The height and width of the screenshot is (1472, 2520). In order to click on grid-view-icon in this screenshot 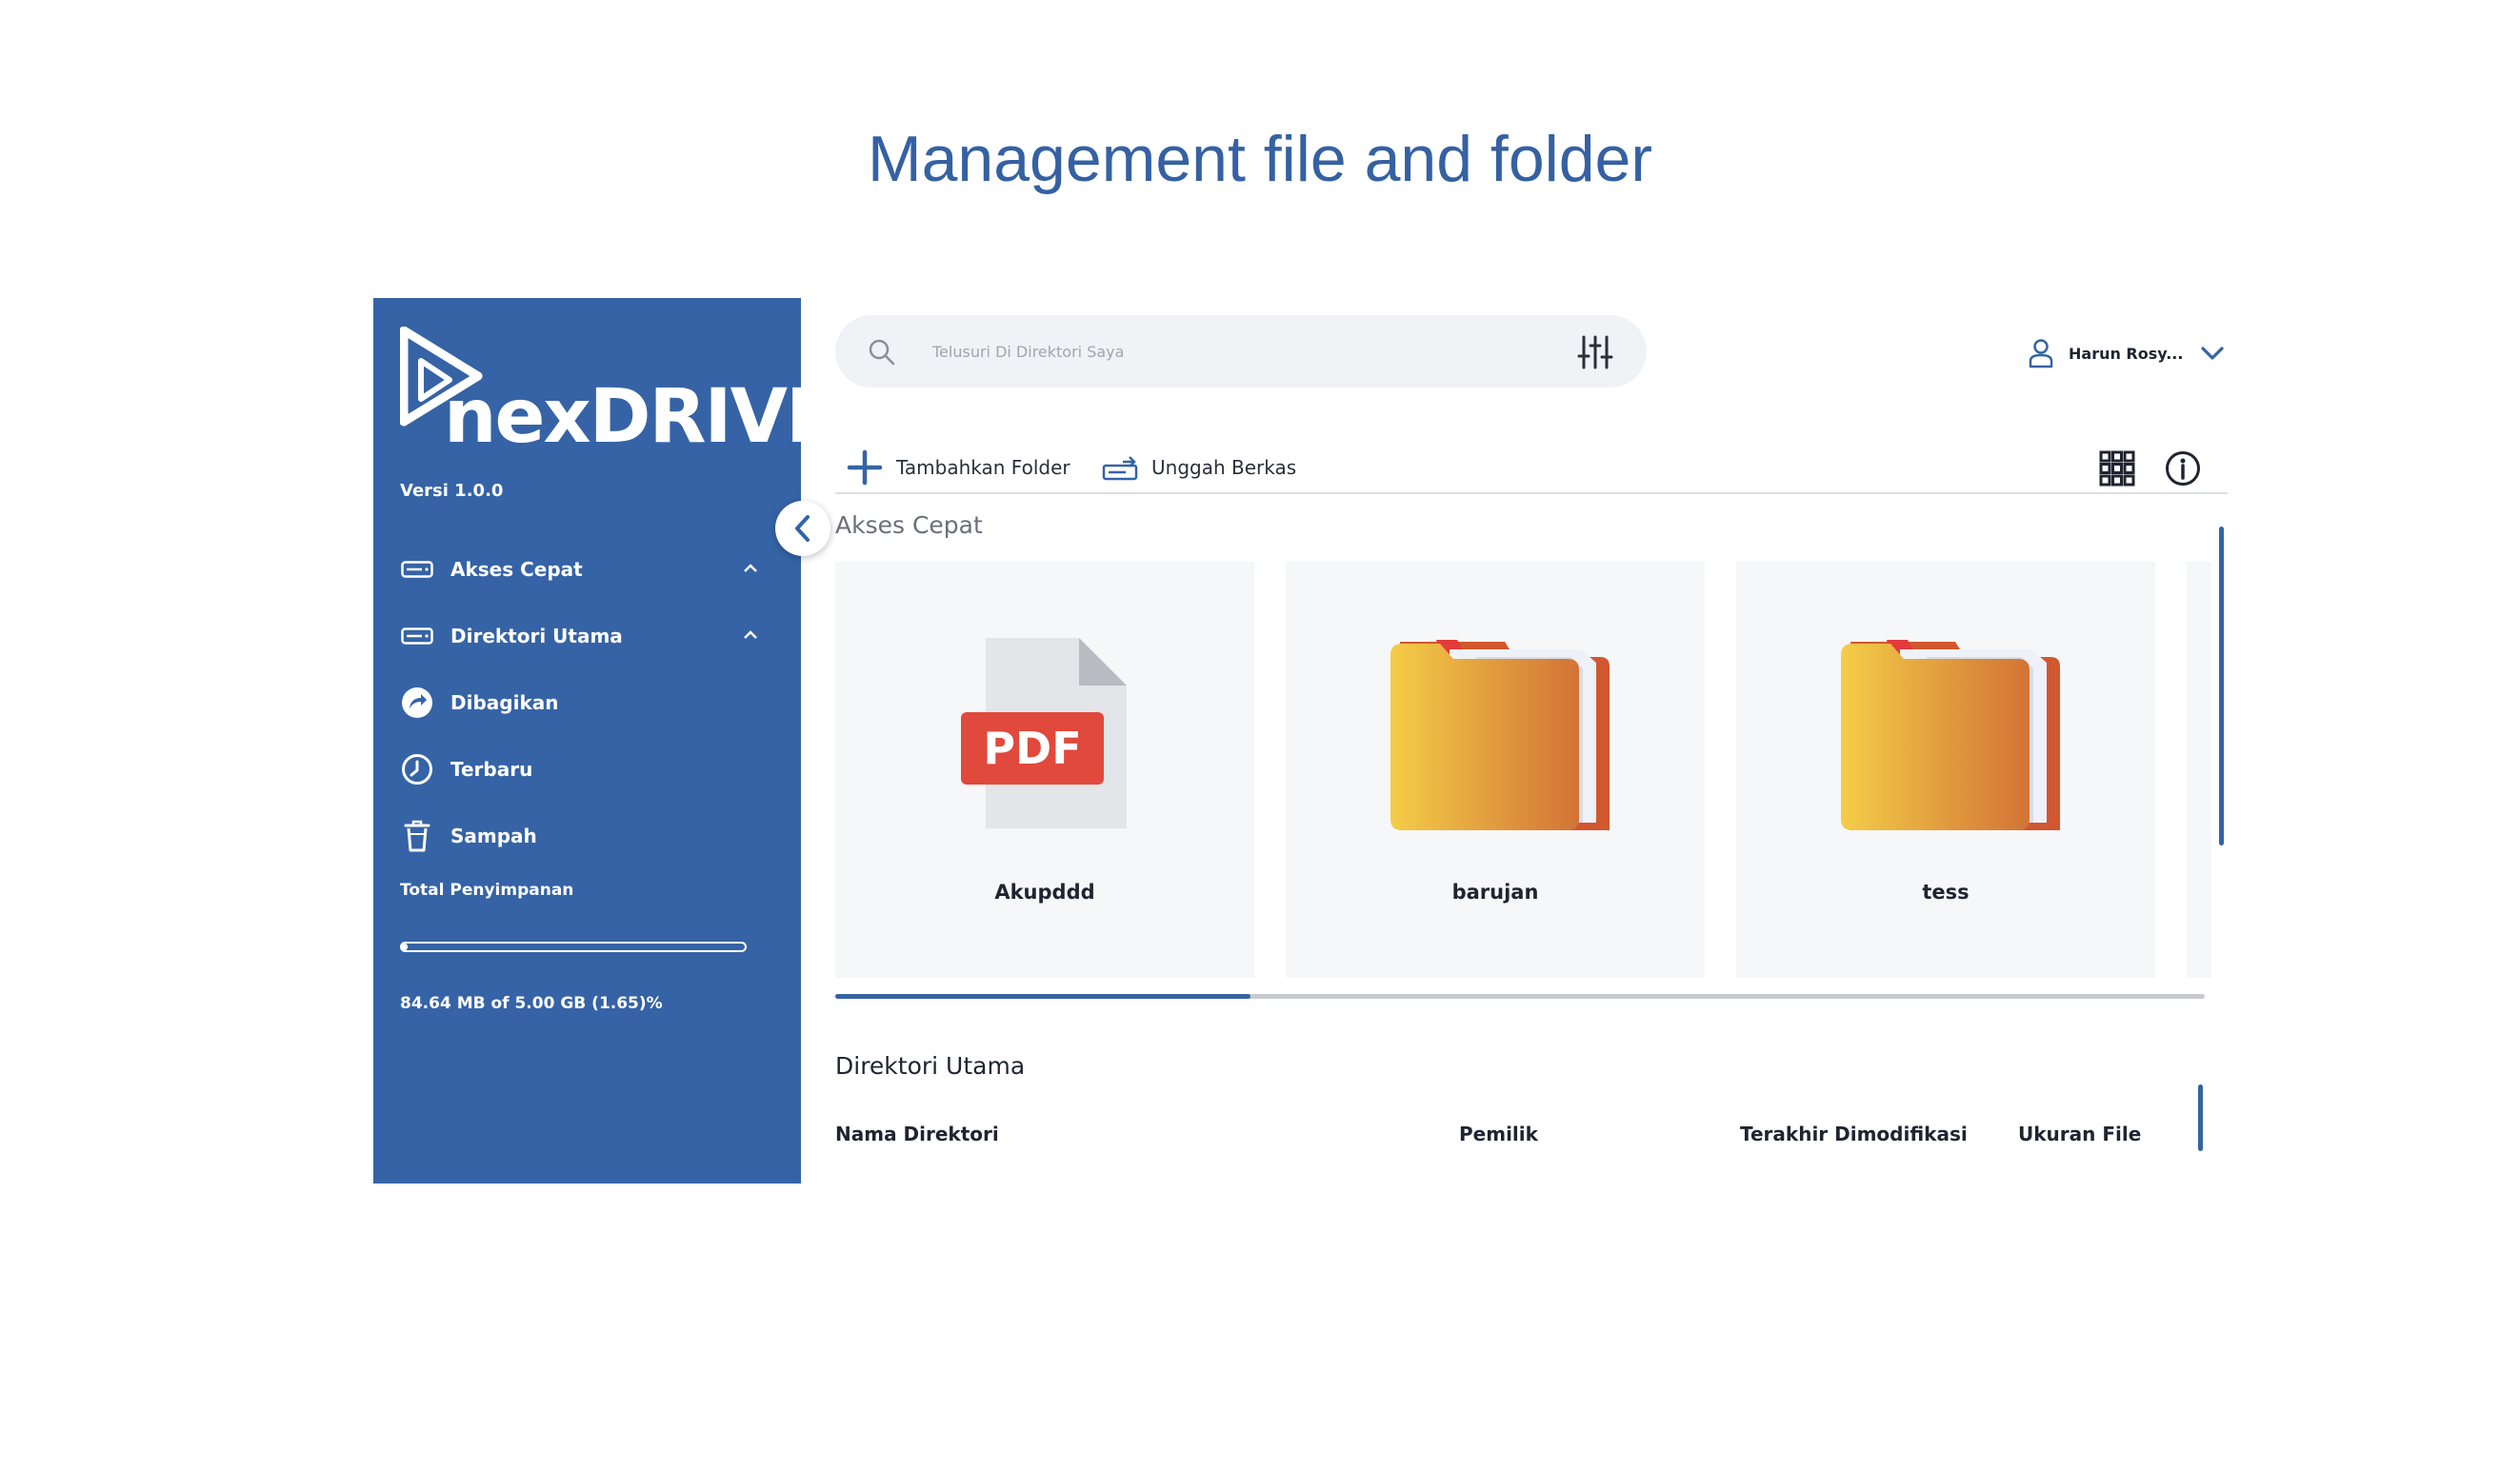, I will do `click(2117, 468)`.